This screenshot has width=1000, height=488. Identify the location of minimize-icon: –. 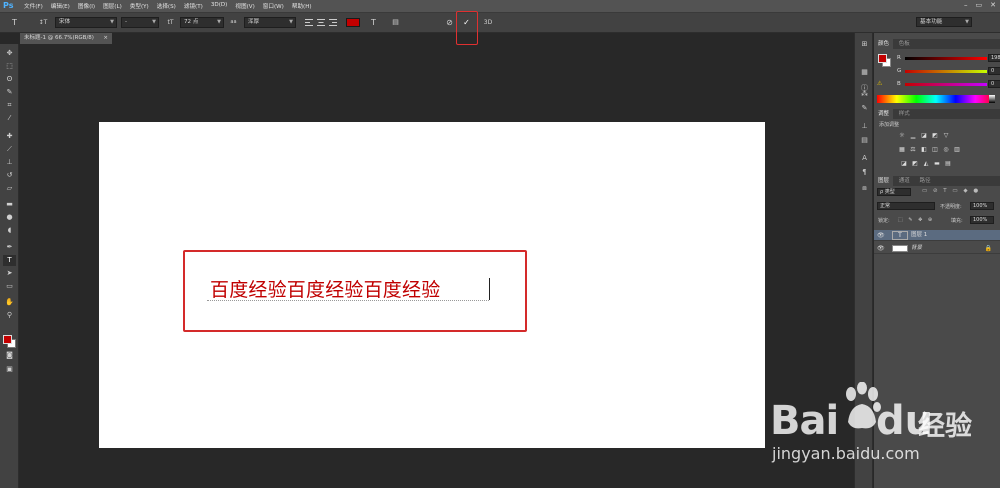
(966, 5).